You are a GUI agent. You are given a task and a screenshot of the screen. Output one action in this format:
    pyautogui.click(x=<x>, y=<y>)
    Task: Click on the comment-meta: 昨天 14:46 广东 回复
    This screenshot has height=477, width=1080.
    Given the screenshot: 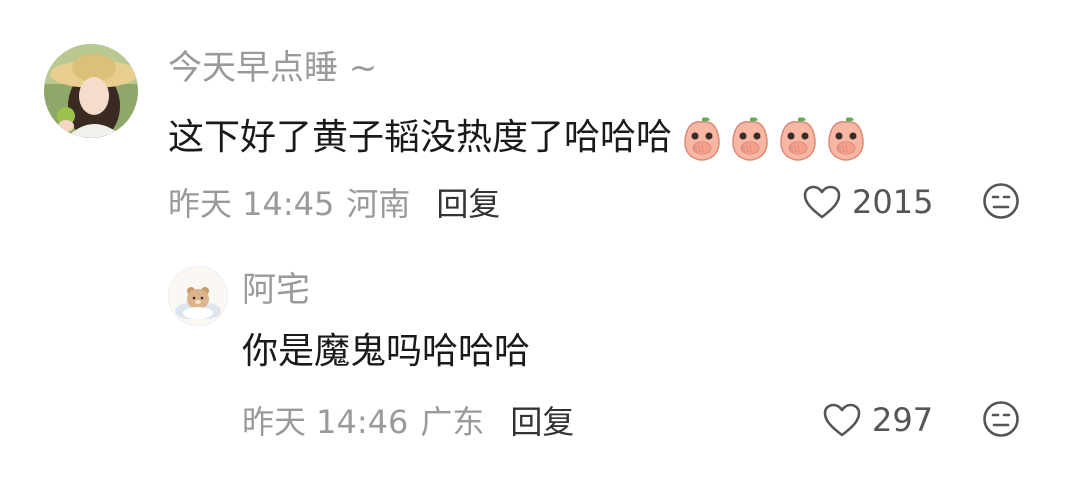 What is the action you would take?
    pyautogui.click(x=408, y=422)
    